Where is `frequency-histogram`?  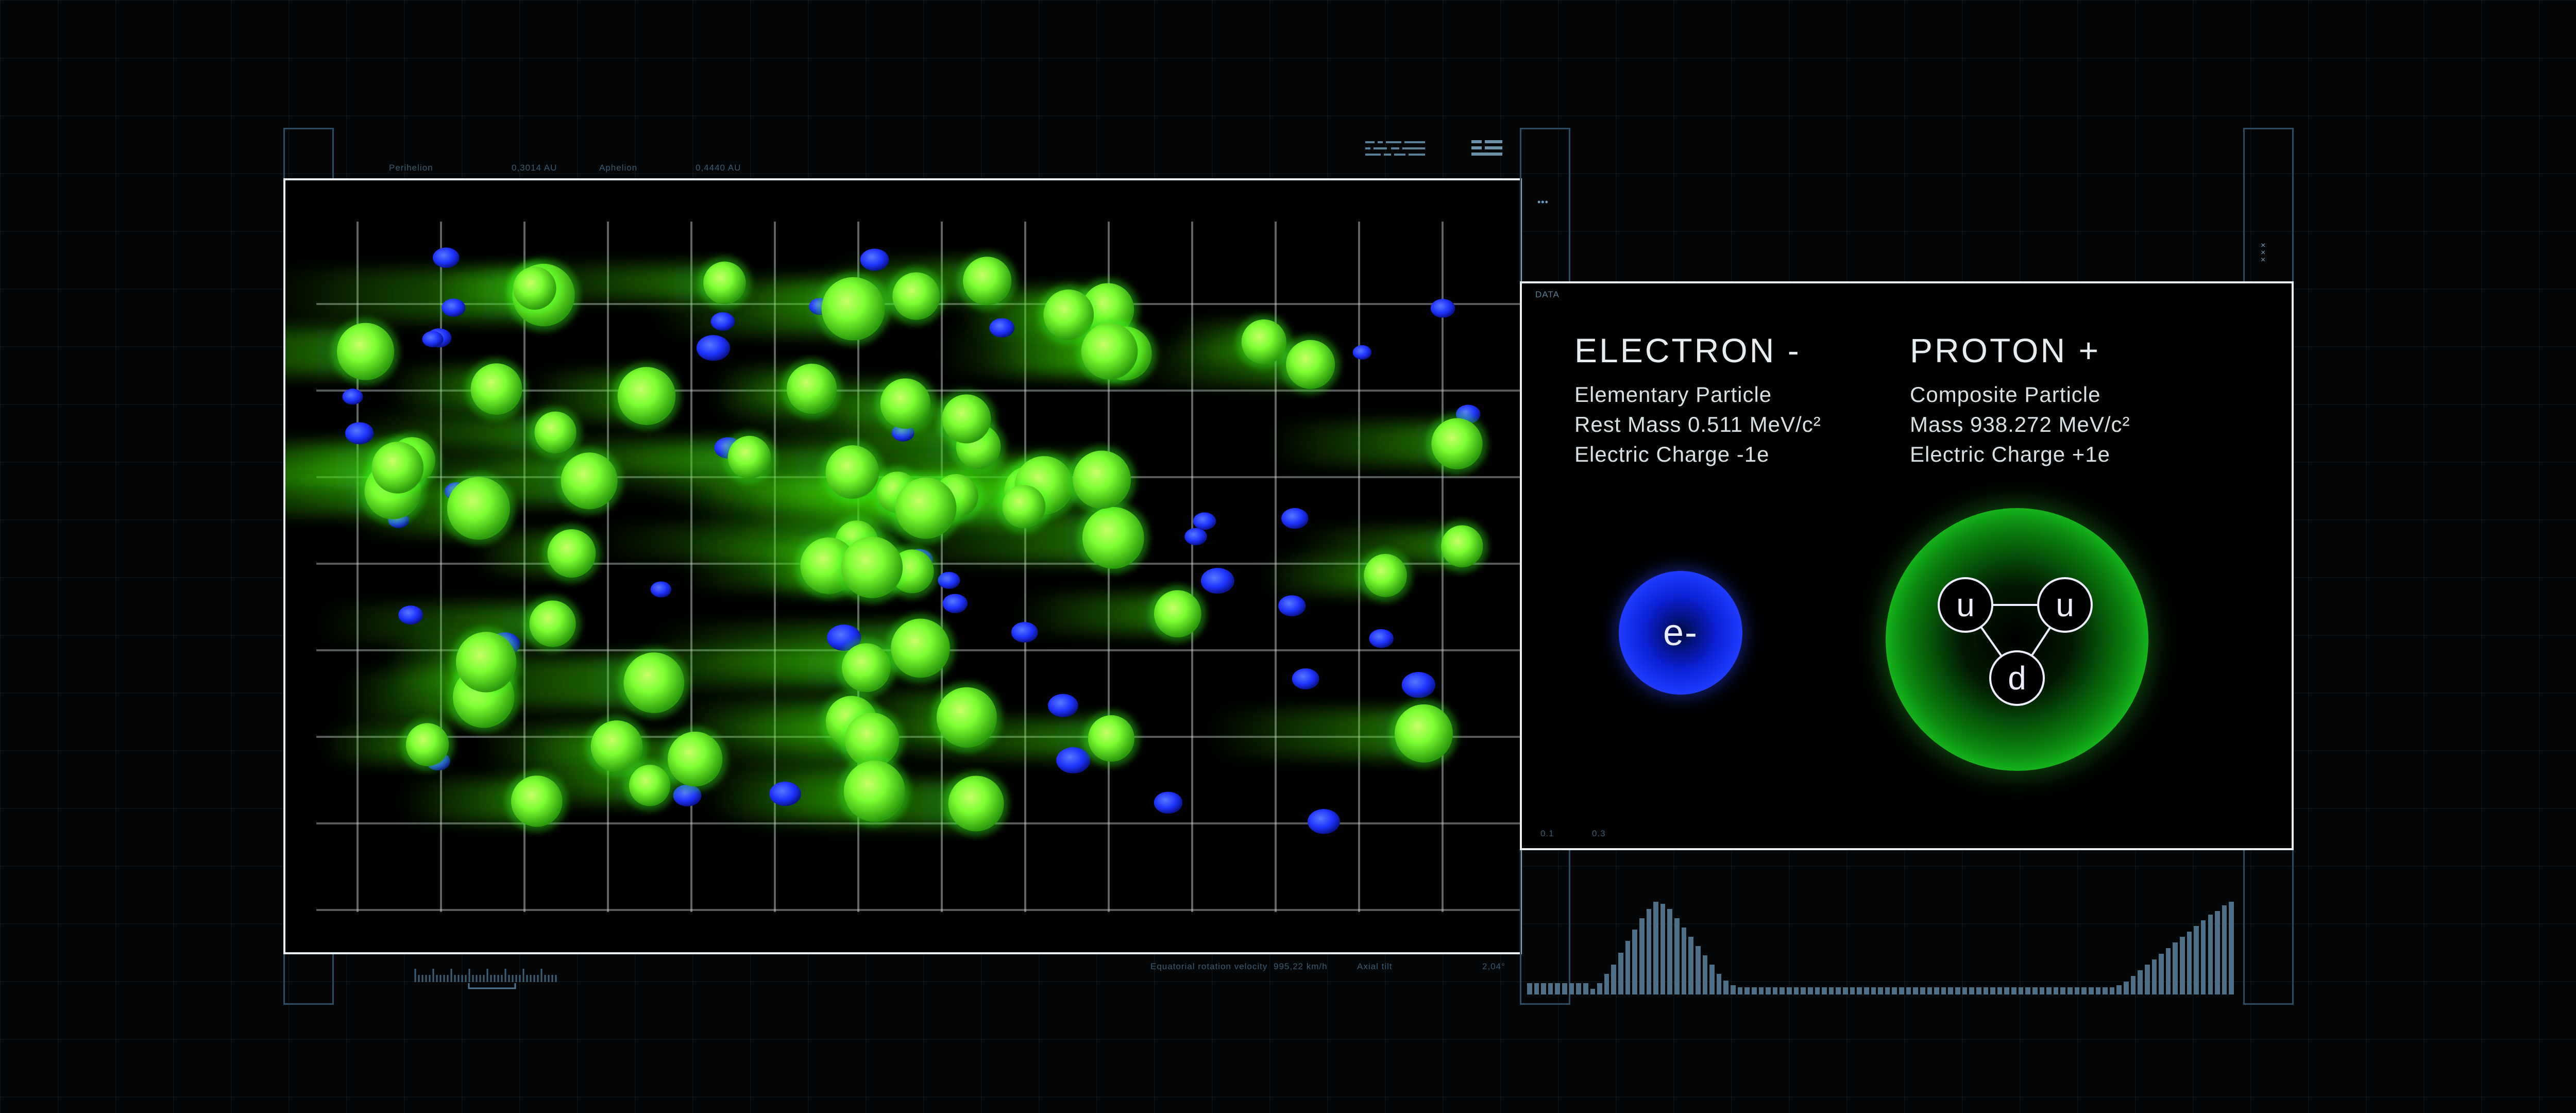
frequency-histogram is located at coordinates (1881, 948).